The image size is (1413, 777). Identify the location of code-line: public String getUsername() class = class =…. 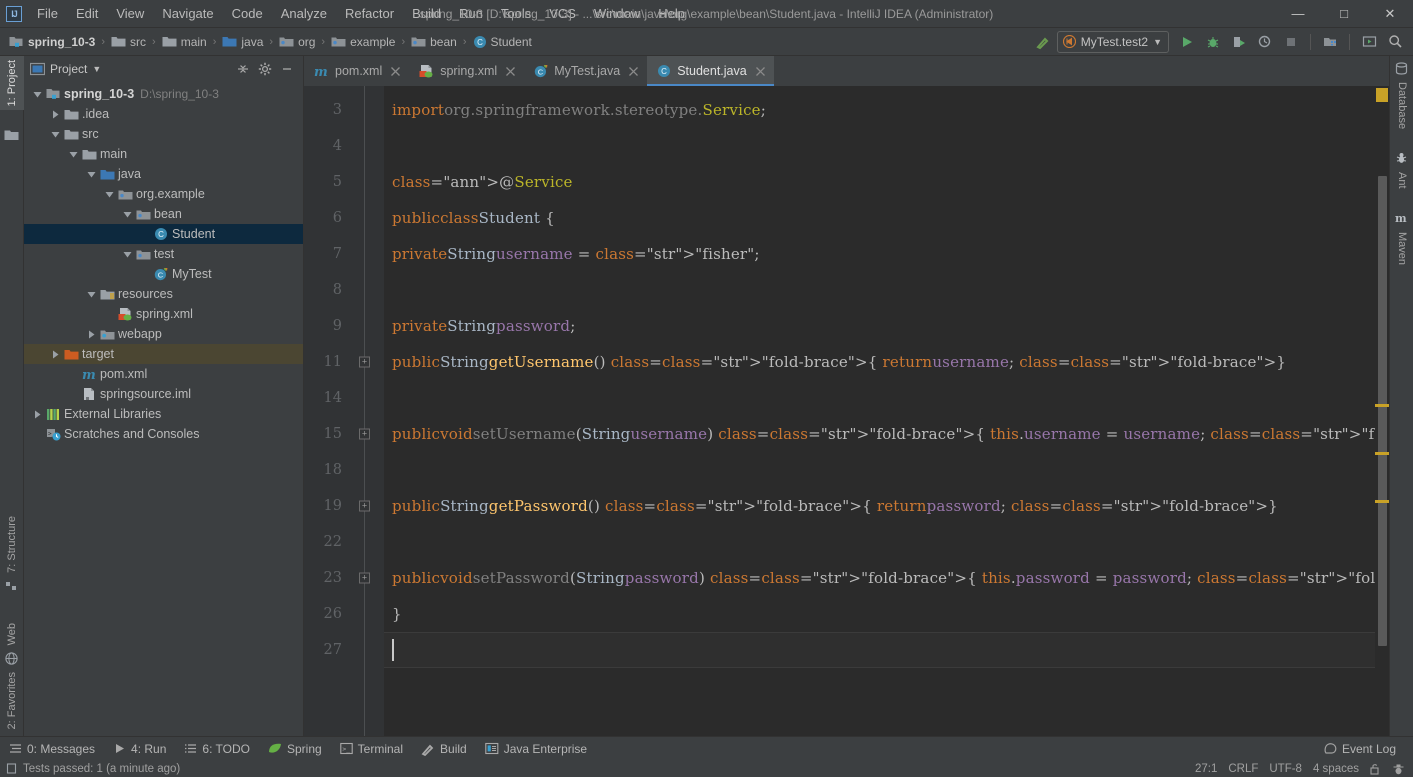
(879, 362).